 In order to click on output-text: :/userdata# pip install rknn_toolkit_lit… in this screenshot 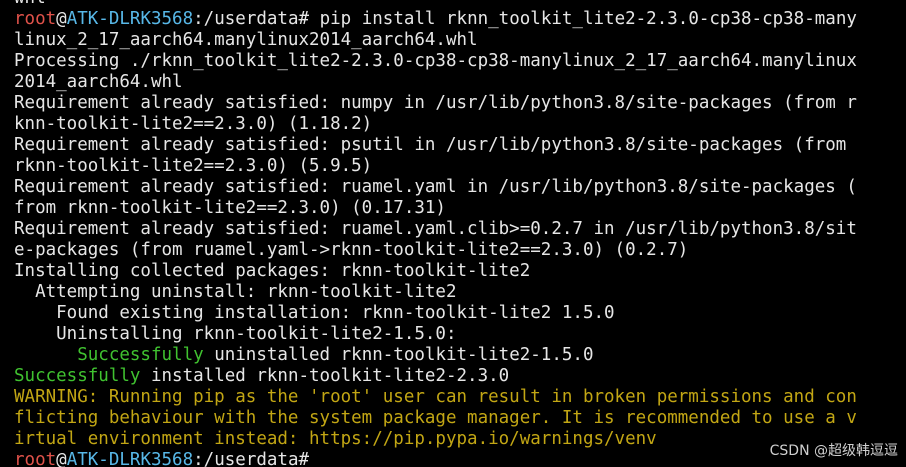, I will do `click(525, 19)`.